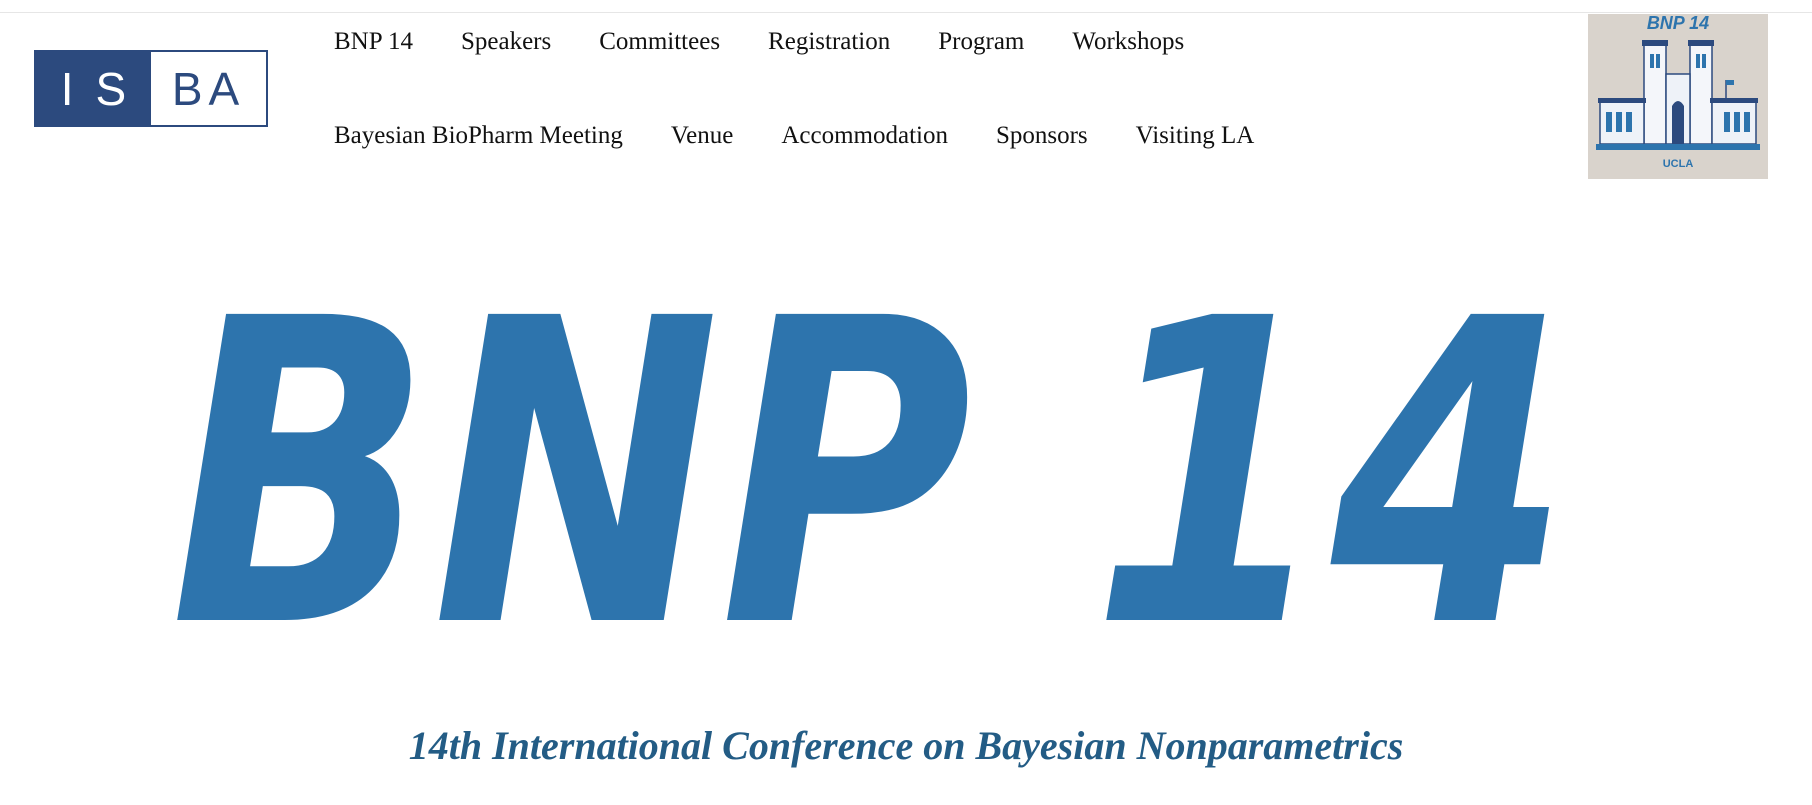 This screenshot has width=1812, height=805. Describe the element at coordinates (864, 136) in the screenshot. I see `nav-link-accommodation: Accommodation` at that location.